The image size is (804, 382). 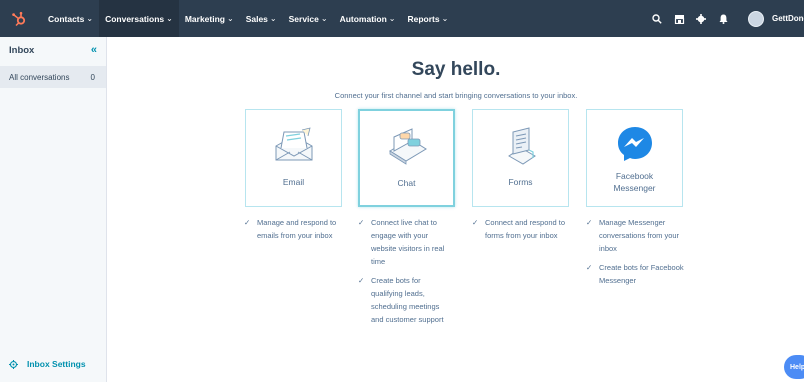 I want to click on collapse-sidebar-icon: «, so click(x=94, y=50).